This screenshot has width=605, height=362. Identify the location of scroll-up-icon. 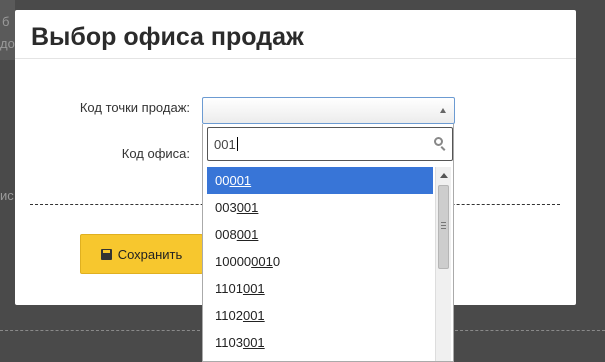
(444, 175).